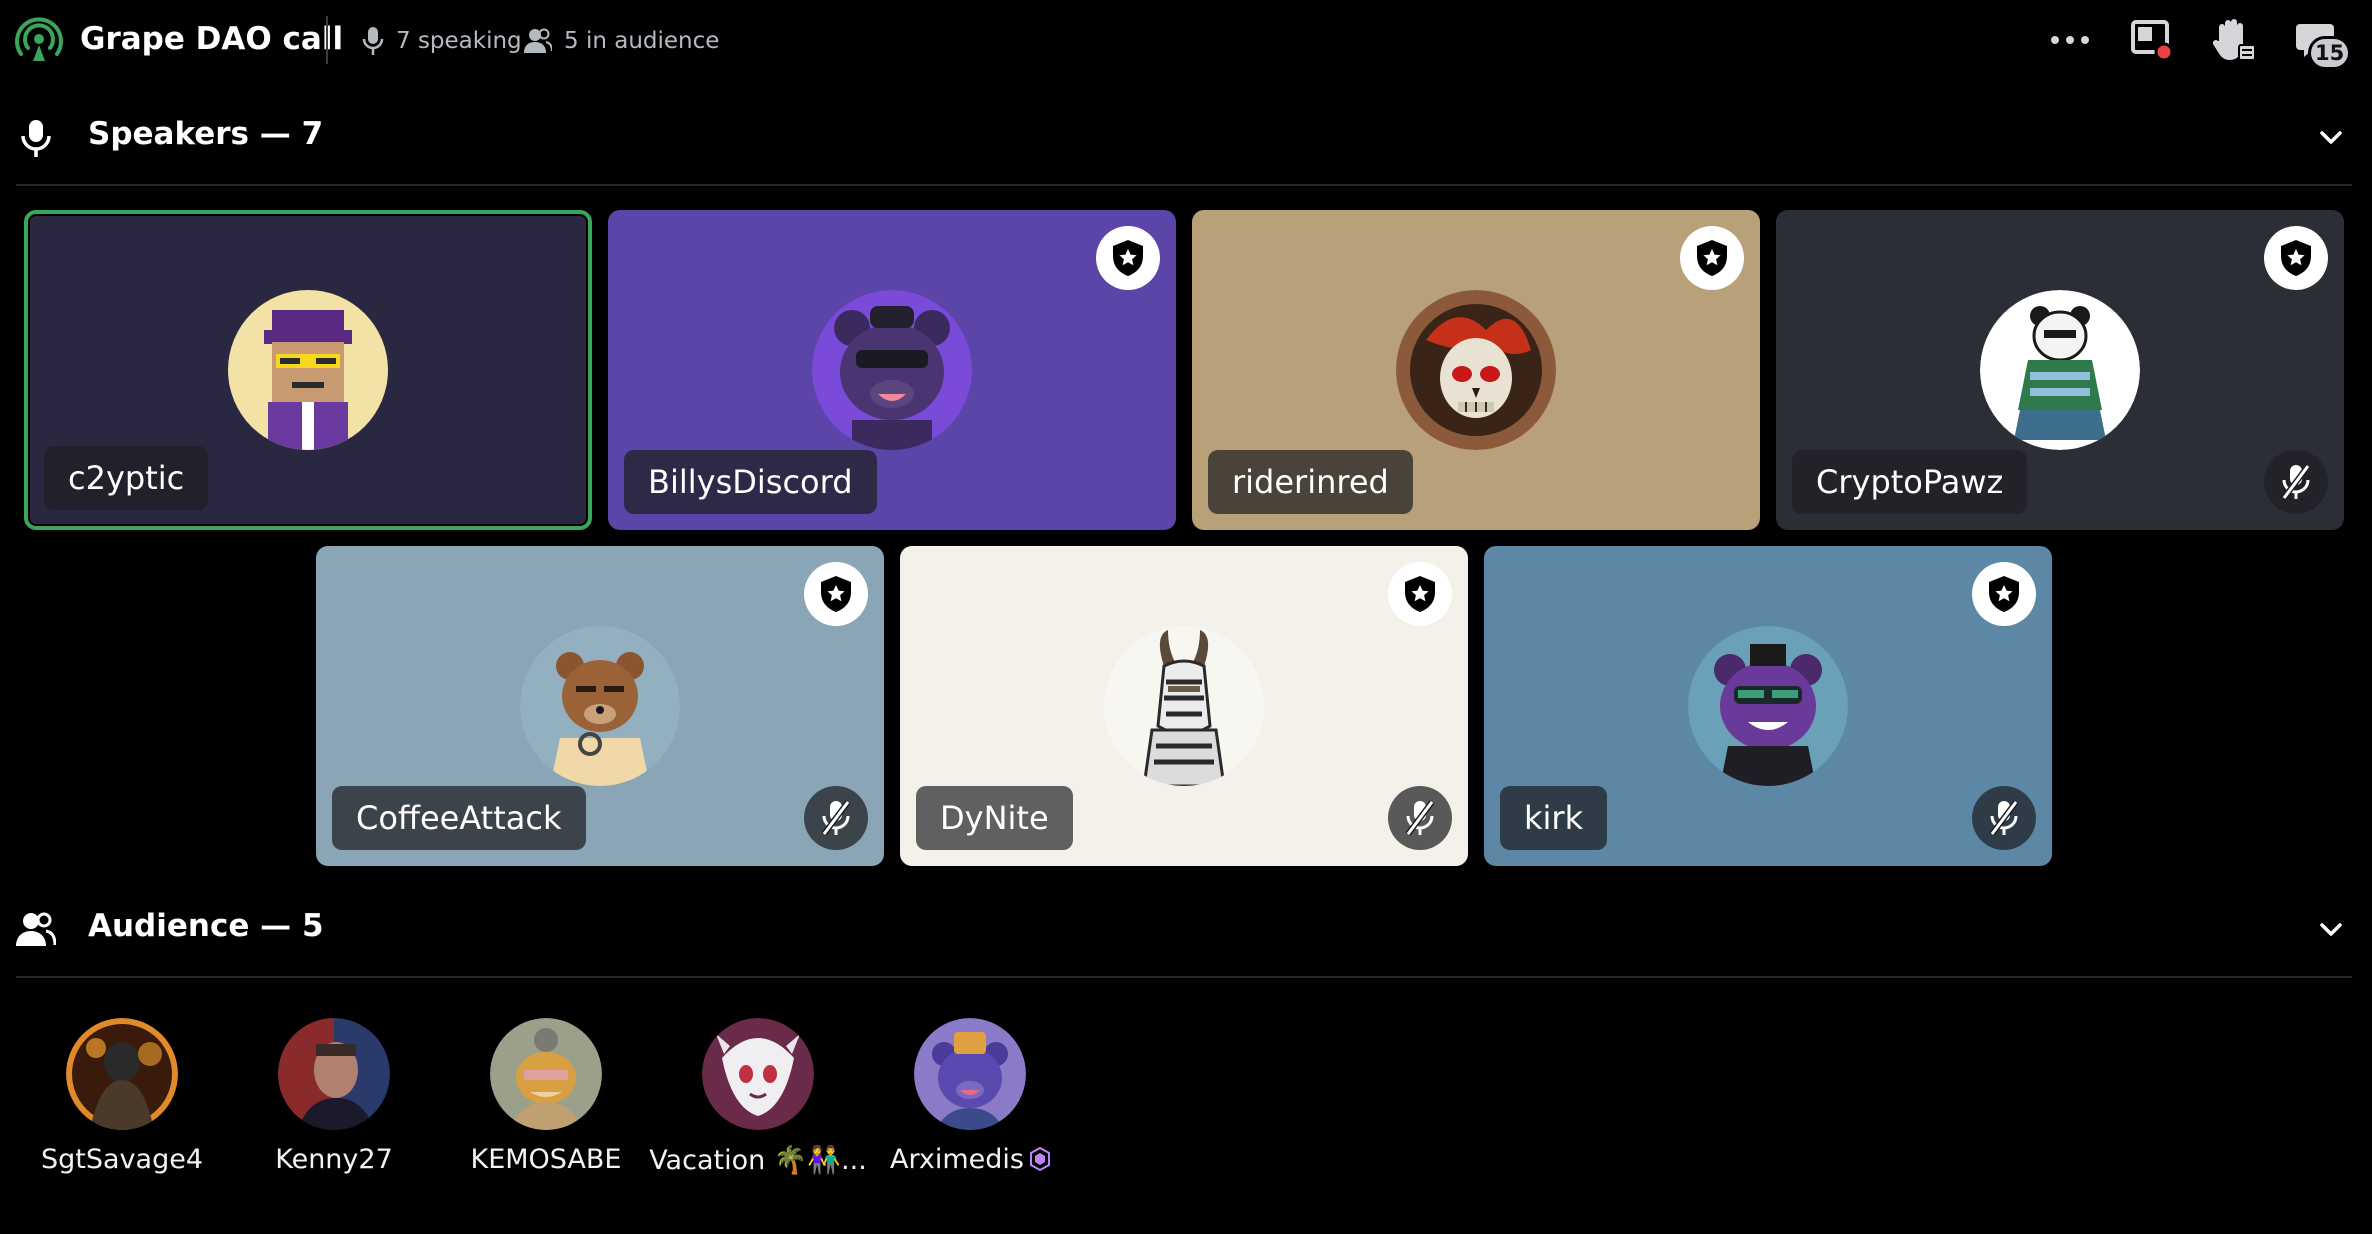 The width and height of the screenshot is (2372, 1234). I want to click on audience-member: Arximedis, so click(970, 1096).